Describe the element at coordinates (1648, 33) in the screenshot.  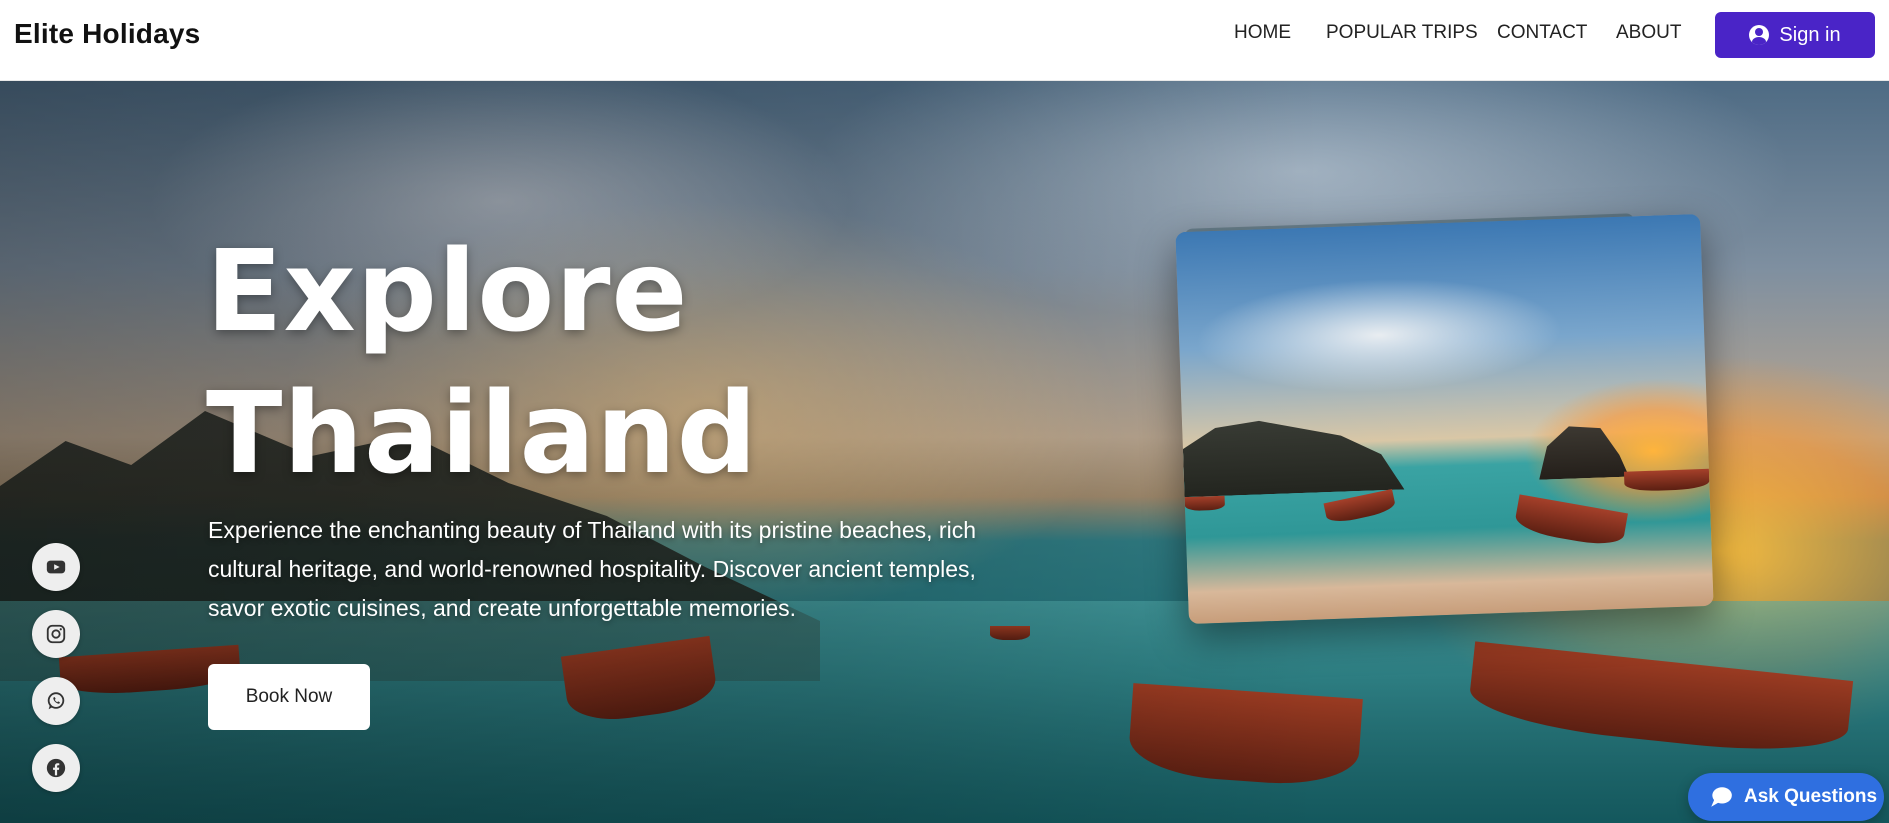
I see `nav-about: ABOUT` at that location.